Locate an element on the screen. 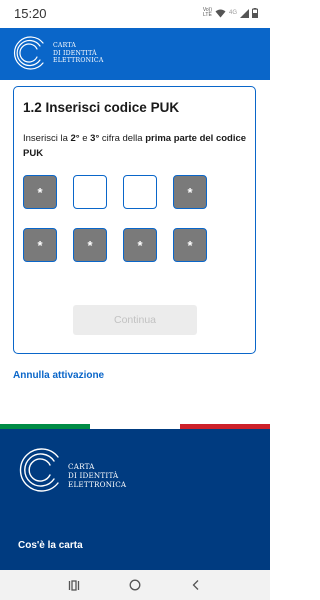 Image resolution: width=320 pixels, height=600 pixels. puk-digit-row-1: * * is located at coordinates (115, 192).